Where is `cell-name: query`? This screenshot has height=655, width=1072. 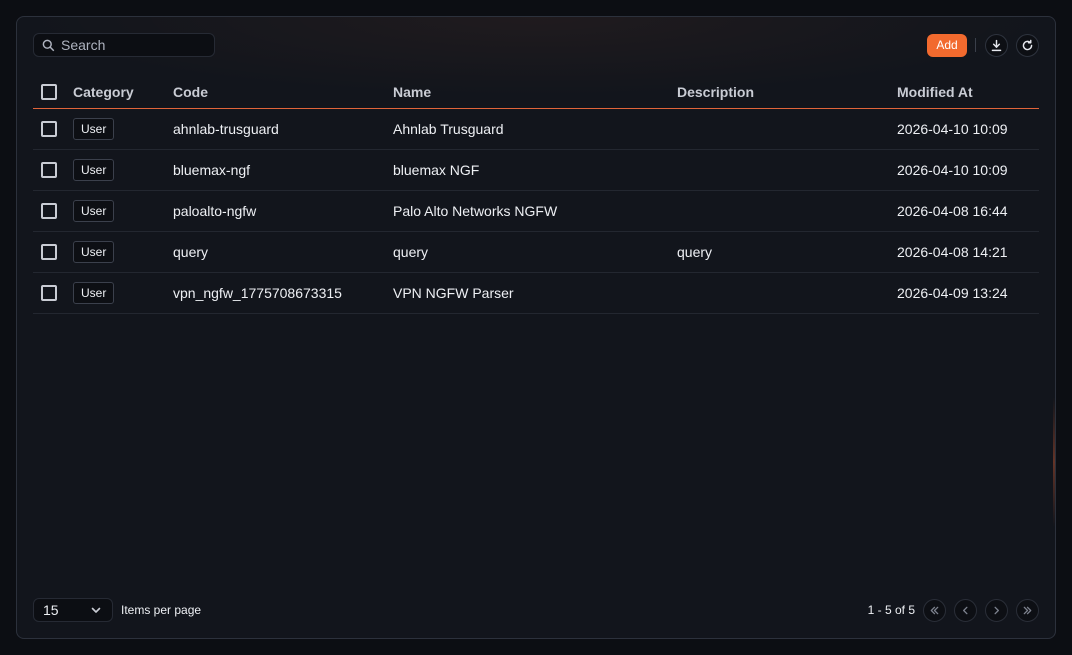 cell-name: query is located at coordinates (411, 252).